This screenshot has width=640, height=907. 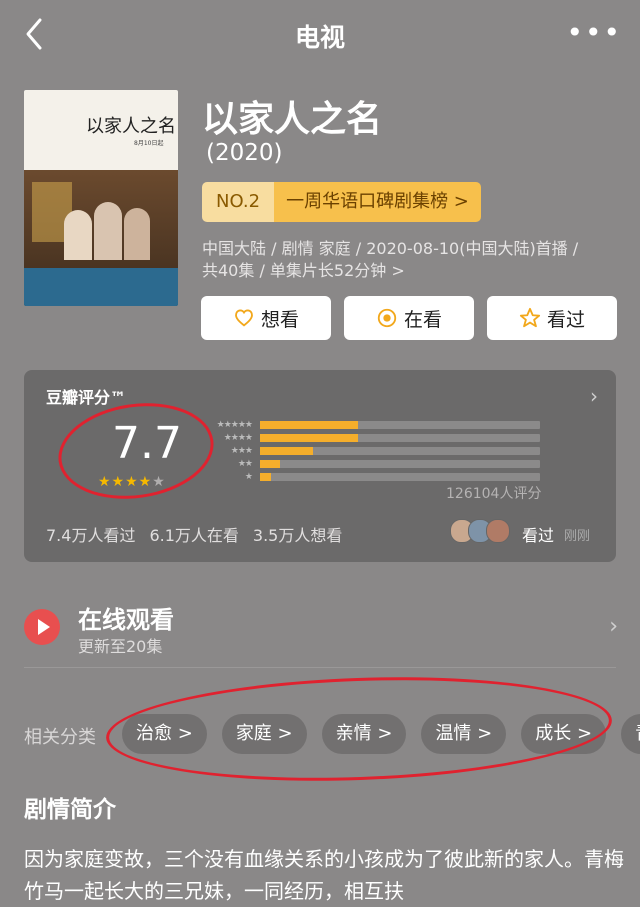 What do you see at coordinates (120, 646) in the screenshot?
I see `online-watch-subtitle: 更新至20集` at bounding box center [120, 646].